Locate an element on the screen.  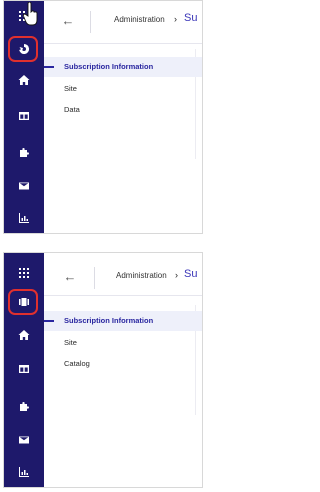
menu-item-catalog: Catalog is located at coordinates (123, 364).